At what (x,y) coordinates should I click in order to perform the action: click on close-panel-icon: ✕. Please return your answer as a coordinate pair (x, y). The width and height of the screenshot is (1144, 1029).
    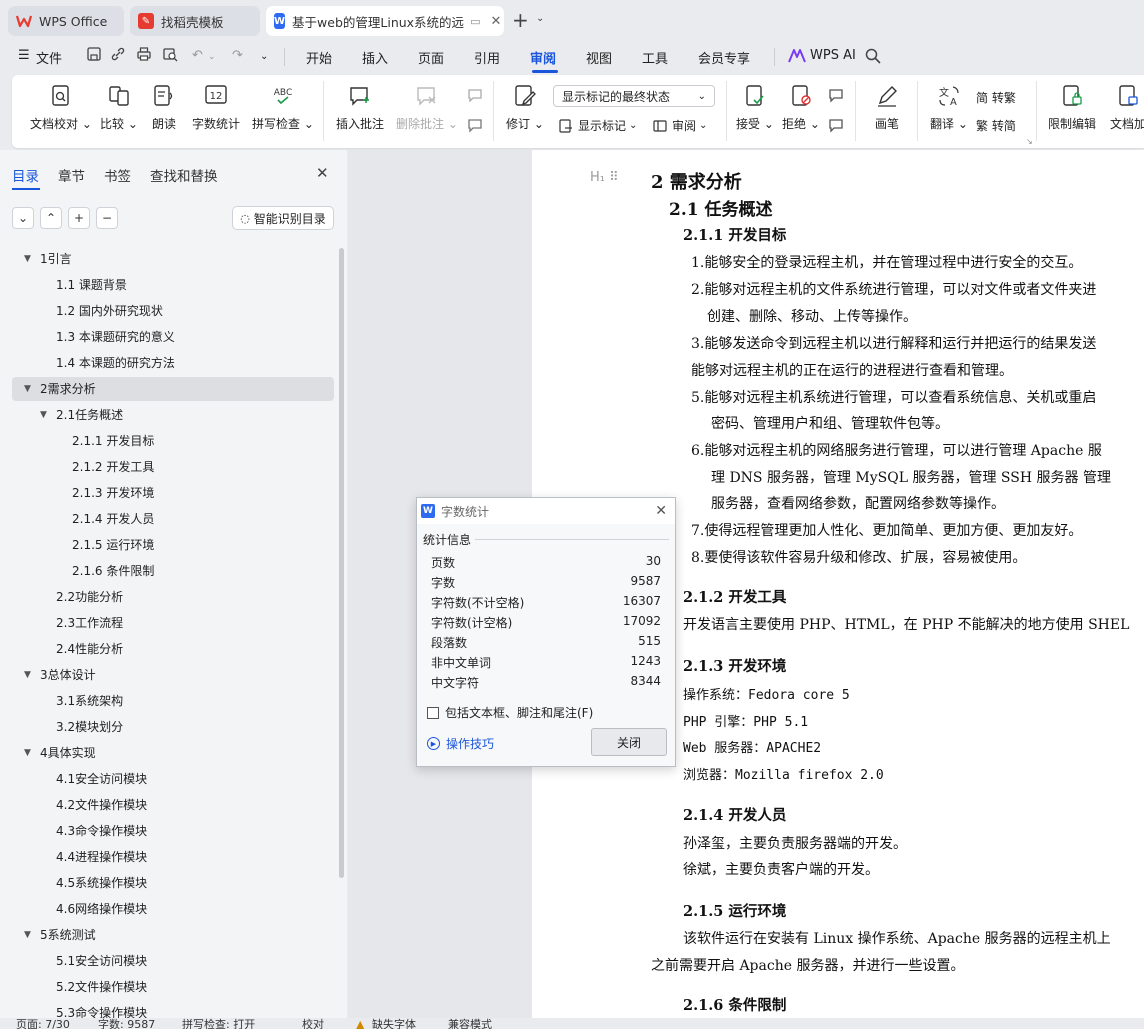
    Looking at the image, I should click on (322, 173).